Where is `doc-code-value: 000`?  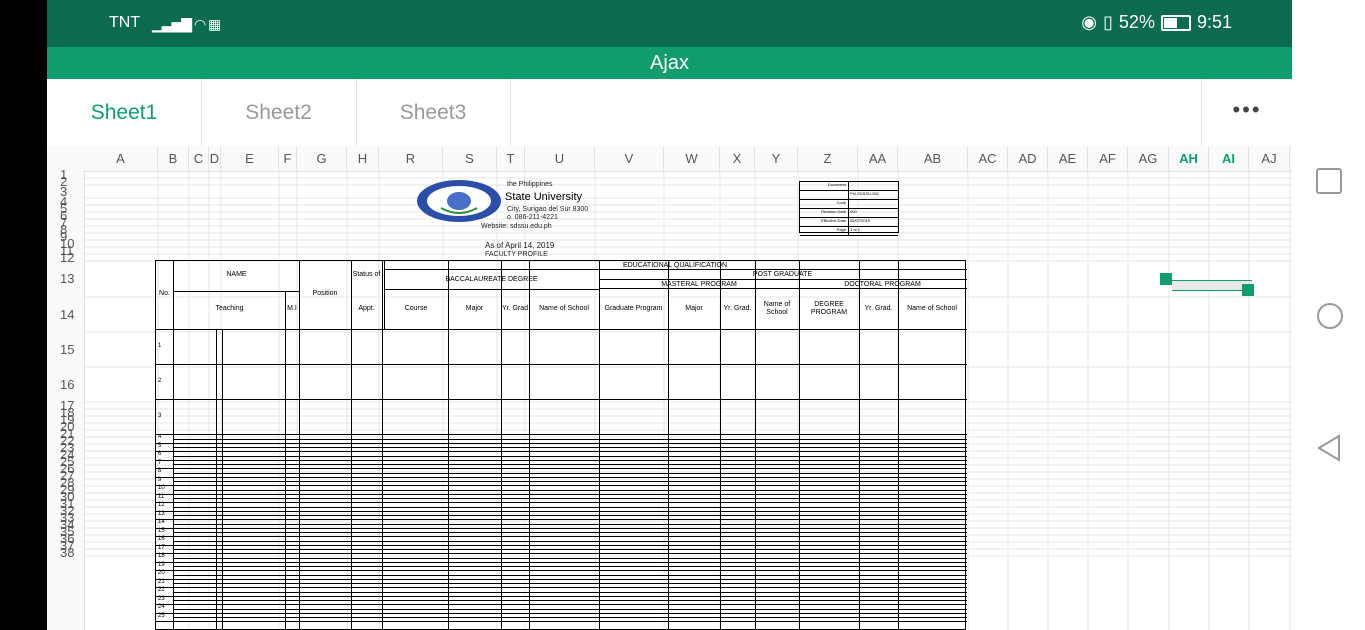 doc-code-value: 000 is located at coordinates (873, 213).